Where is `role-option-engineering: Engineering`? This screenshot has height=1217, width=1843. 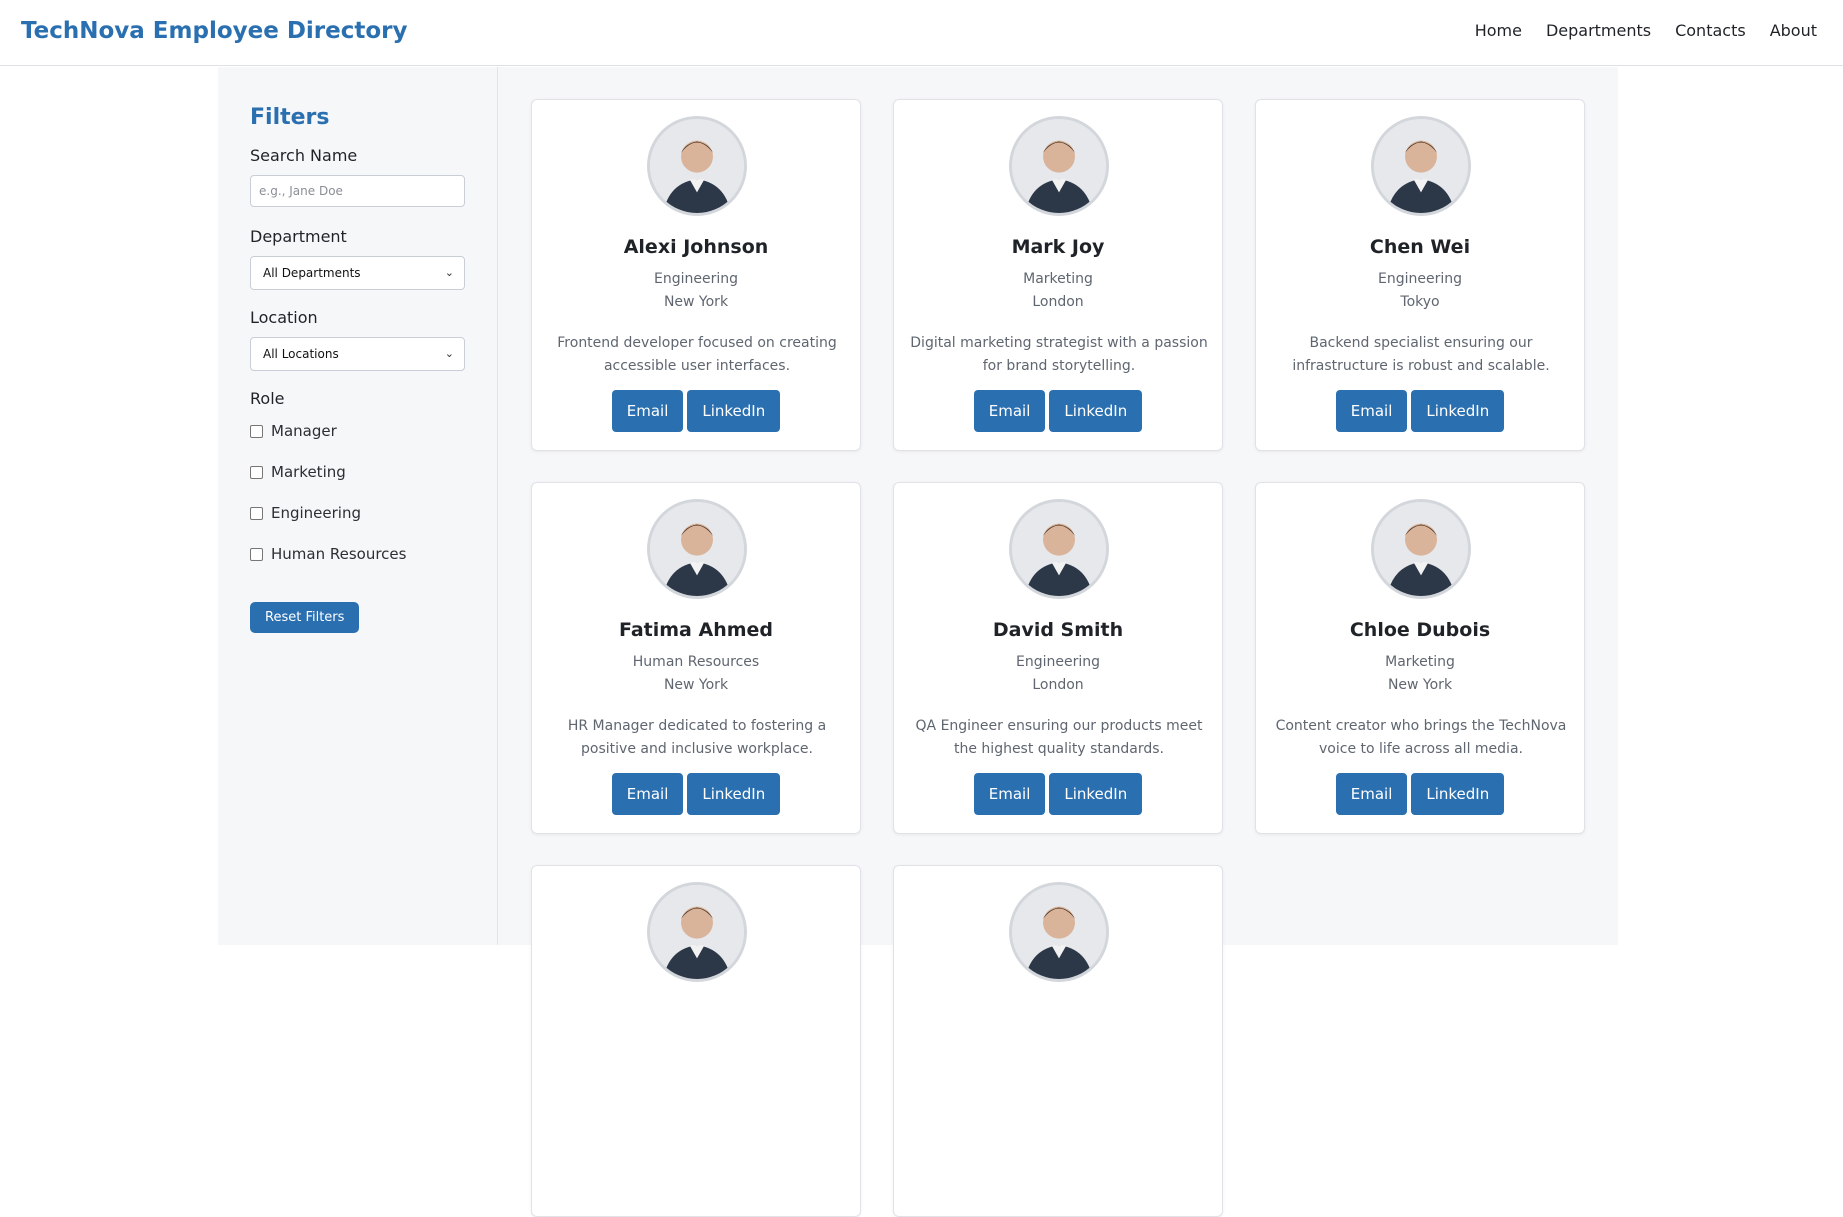
role-option-engineering: Engineering is located at coordinates (357, 513).